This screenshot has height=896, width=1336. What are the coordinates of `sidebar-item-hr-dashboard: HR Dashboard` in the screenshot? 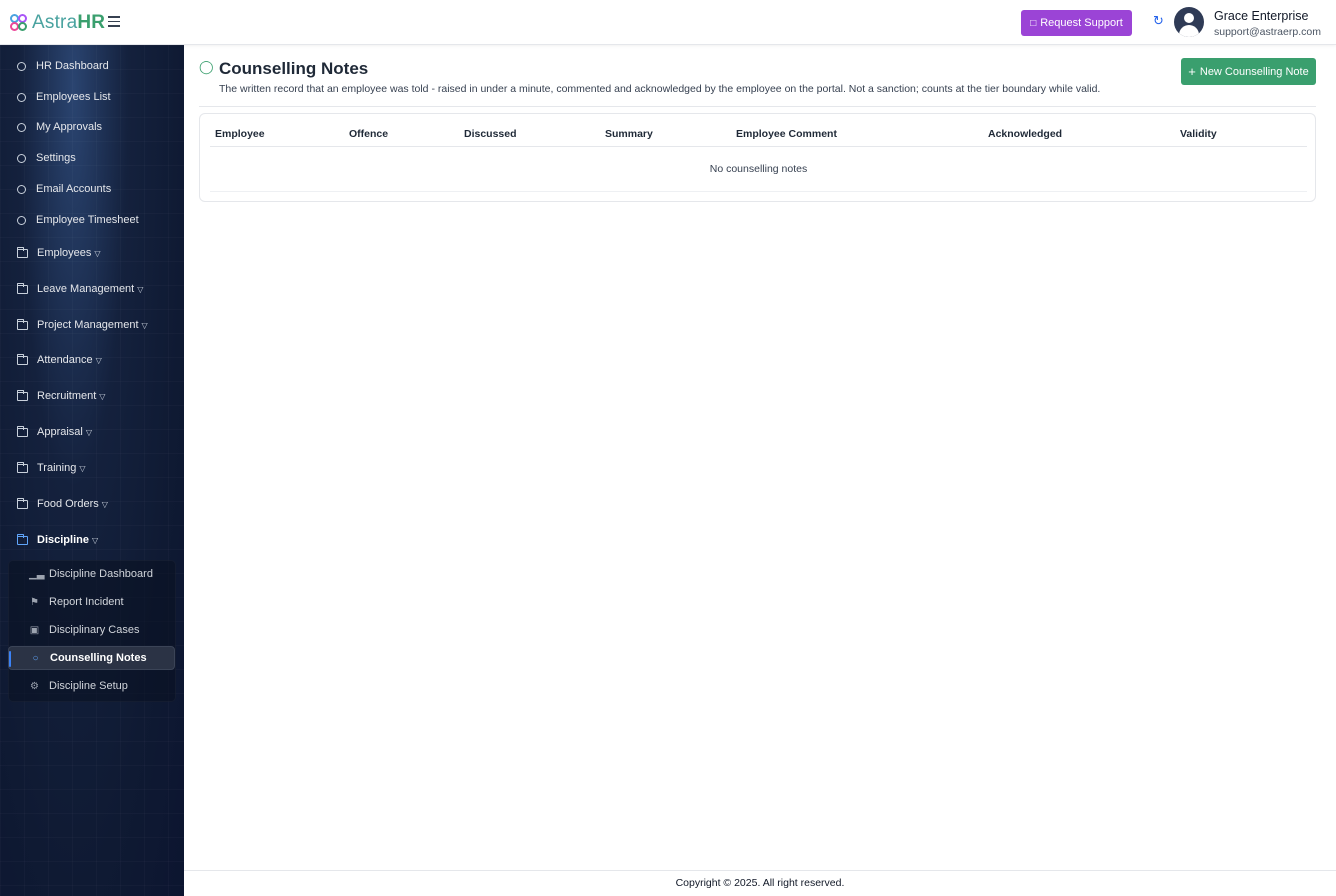 It's located at (92, 66).